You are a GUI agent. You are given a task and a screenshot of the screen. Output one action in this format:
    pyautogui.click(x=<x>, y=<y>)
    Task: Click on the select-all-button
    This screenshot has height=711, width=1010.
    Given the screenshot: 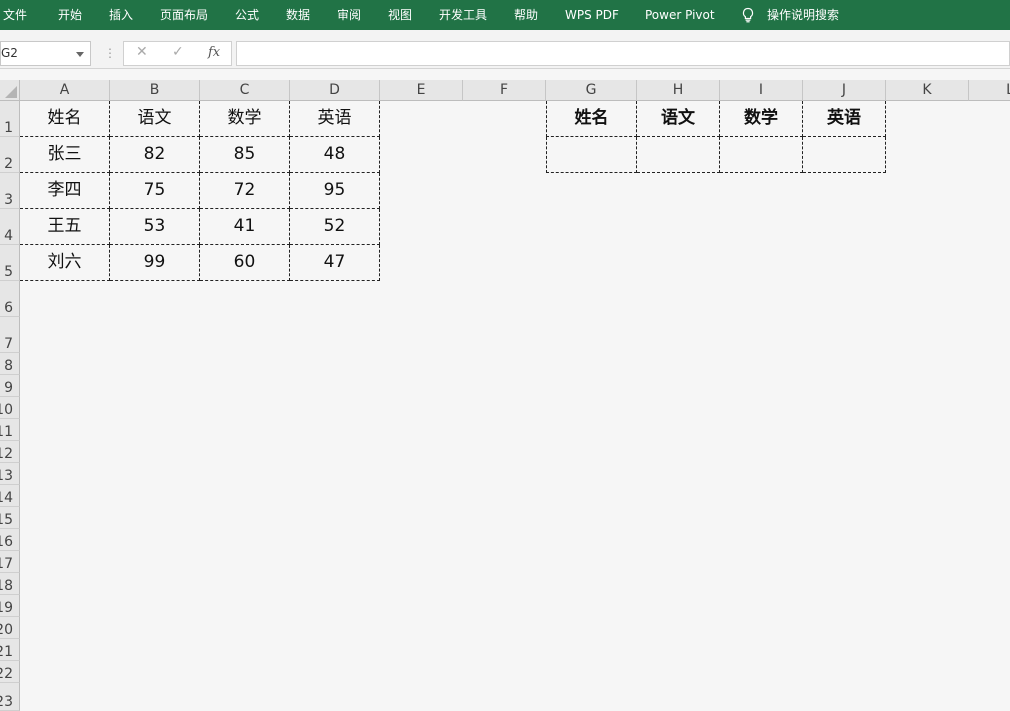 What is the action you would take?
    pyautogui.click(x=10, y=90)
    